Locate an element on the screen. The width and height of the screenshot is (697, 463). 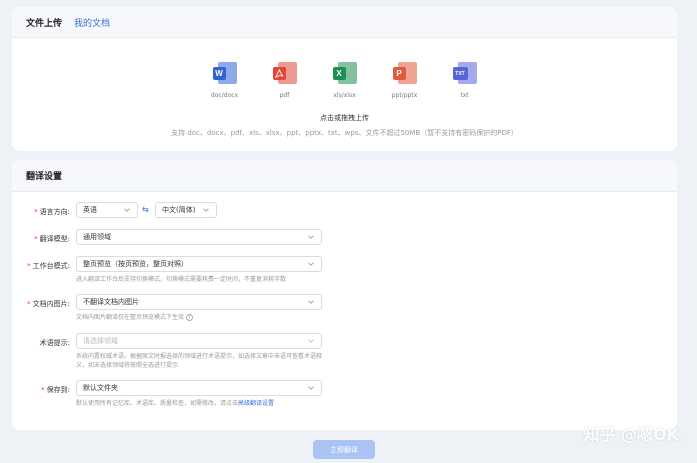
model-select: 通用领域 is located at coordinates (199, 237).